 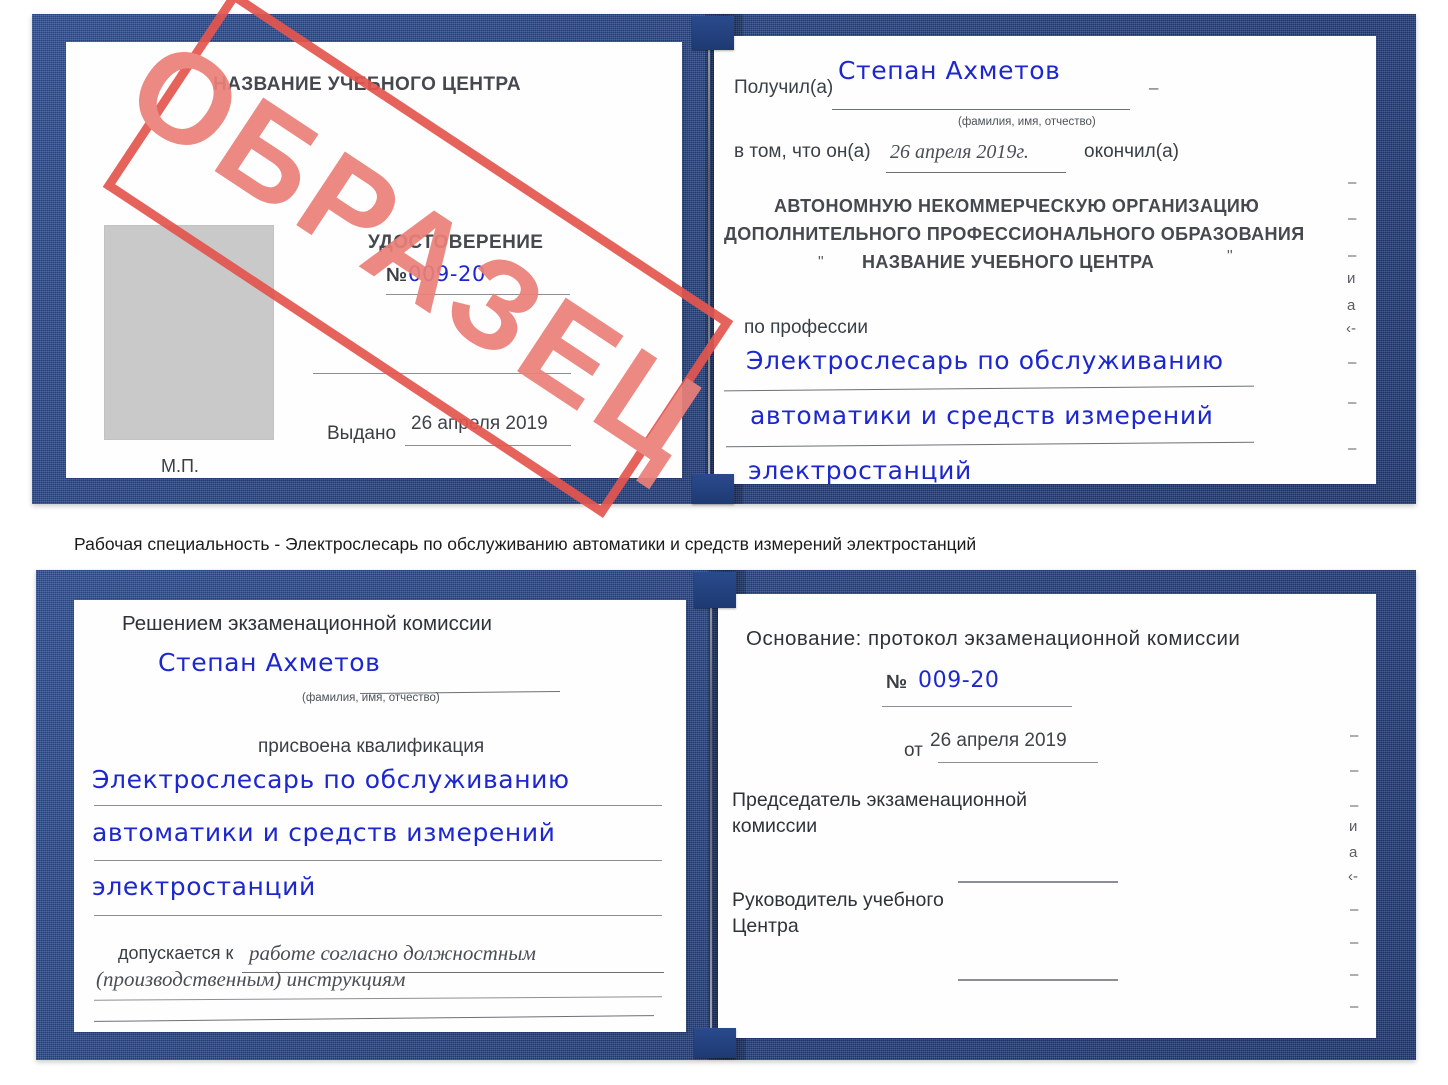 I want to click on bottom-margin-mark-2: –, so click(x=1354, y=770).